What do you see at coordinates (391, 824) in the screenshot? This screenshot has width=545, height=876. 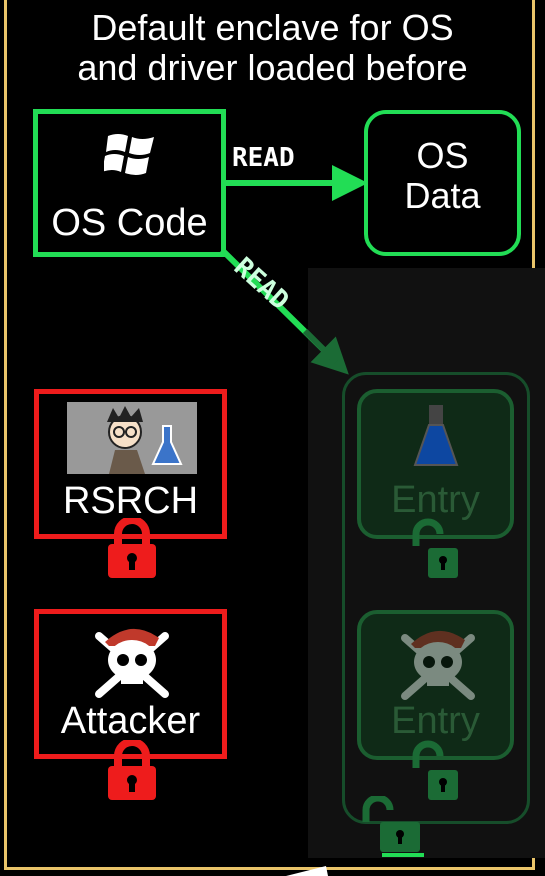 I see `enclave-unlock-icon` at bounding box center [391, 824].